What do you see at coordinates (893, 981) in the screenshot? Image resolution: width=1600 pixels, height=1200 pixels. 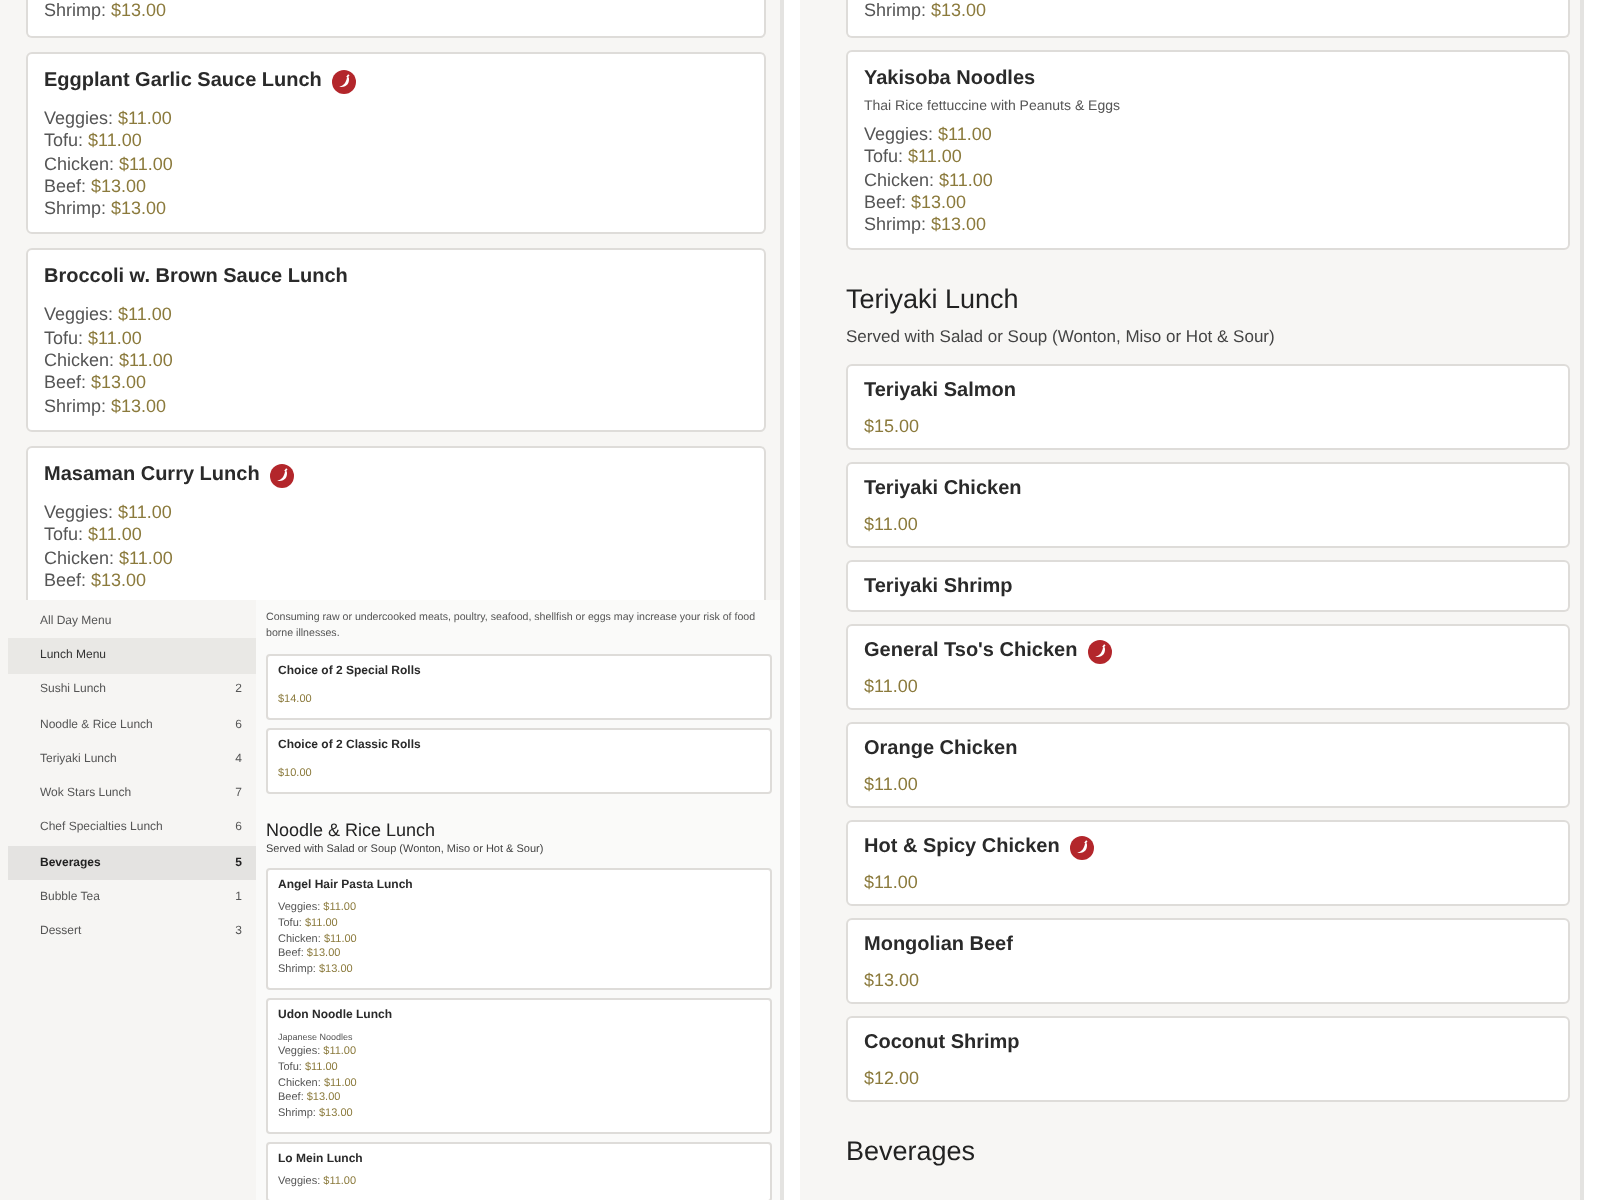 I see `item-price: $13.00` at bounding box center [893, 981].